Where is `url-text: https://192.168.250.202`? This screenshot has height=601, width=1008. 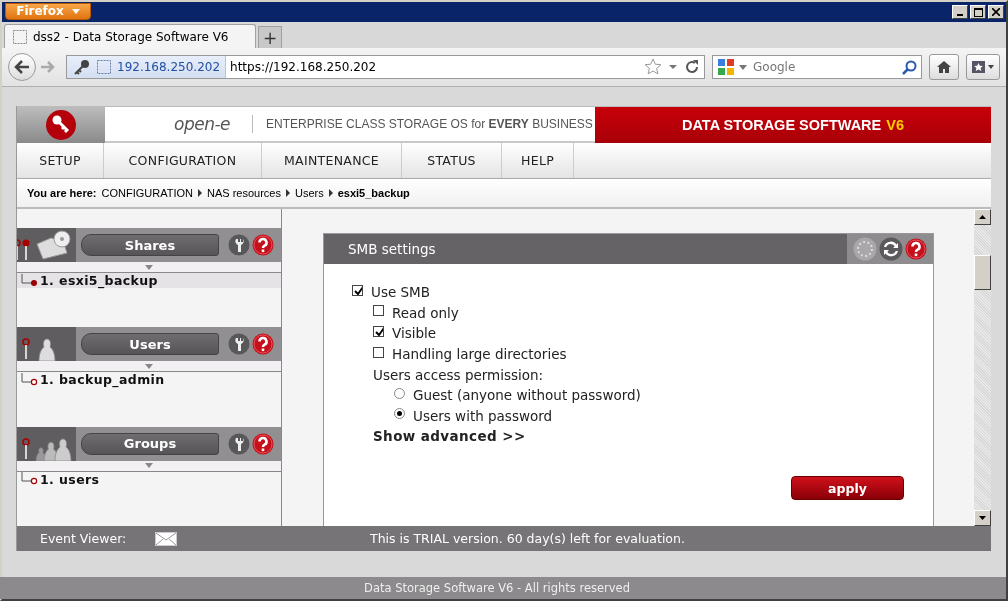
url-text: https://192.168.250.202 is located at coordinates (303, 67).